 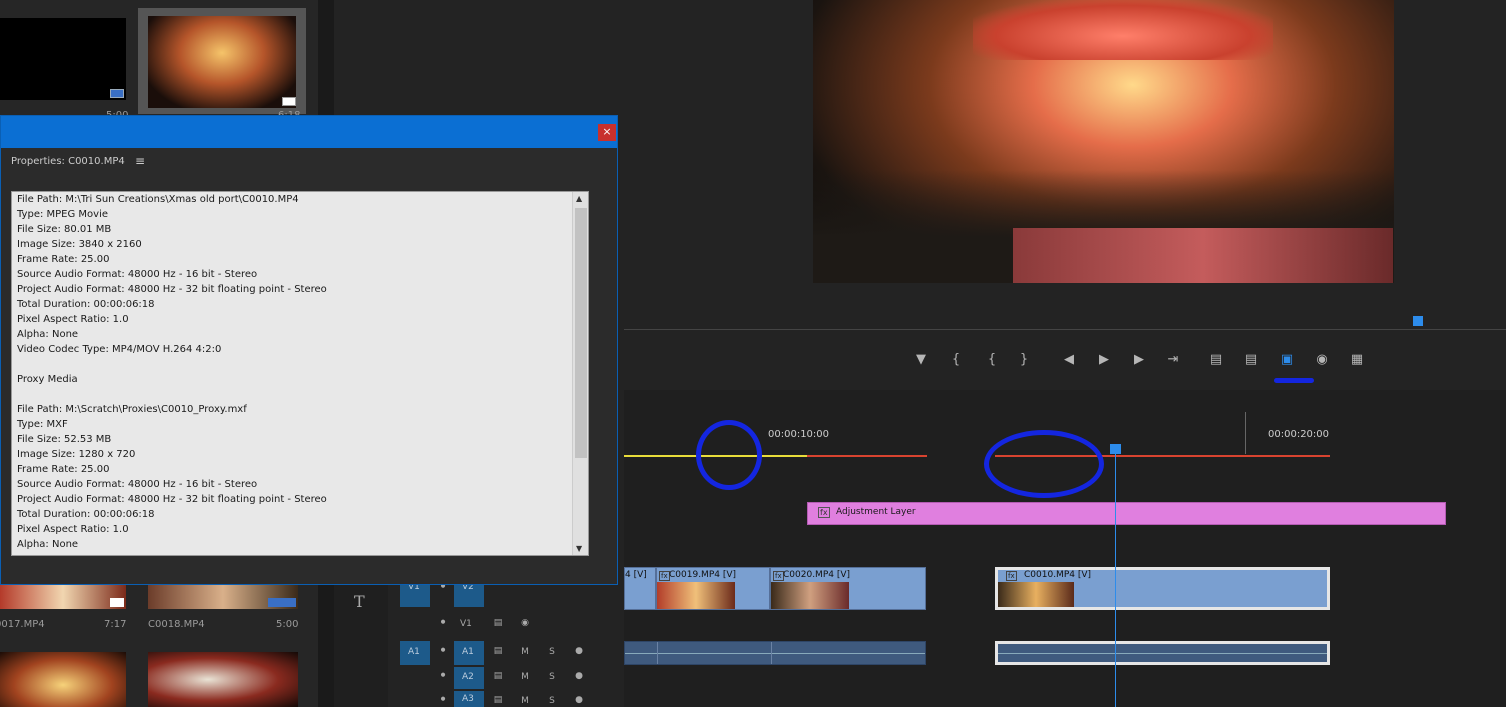 What do you see at coordinates (222, 61) in the screenshot?
I see `clip-thumbnail-selected` at bounding box center [222, 61].